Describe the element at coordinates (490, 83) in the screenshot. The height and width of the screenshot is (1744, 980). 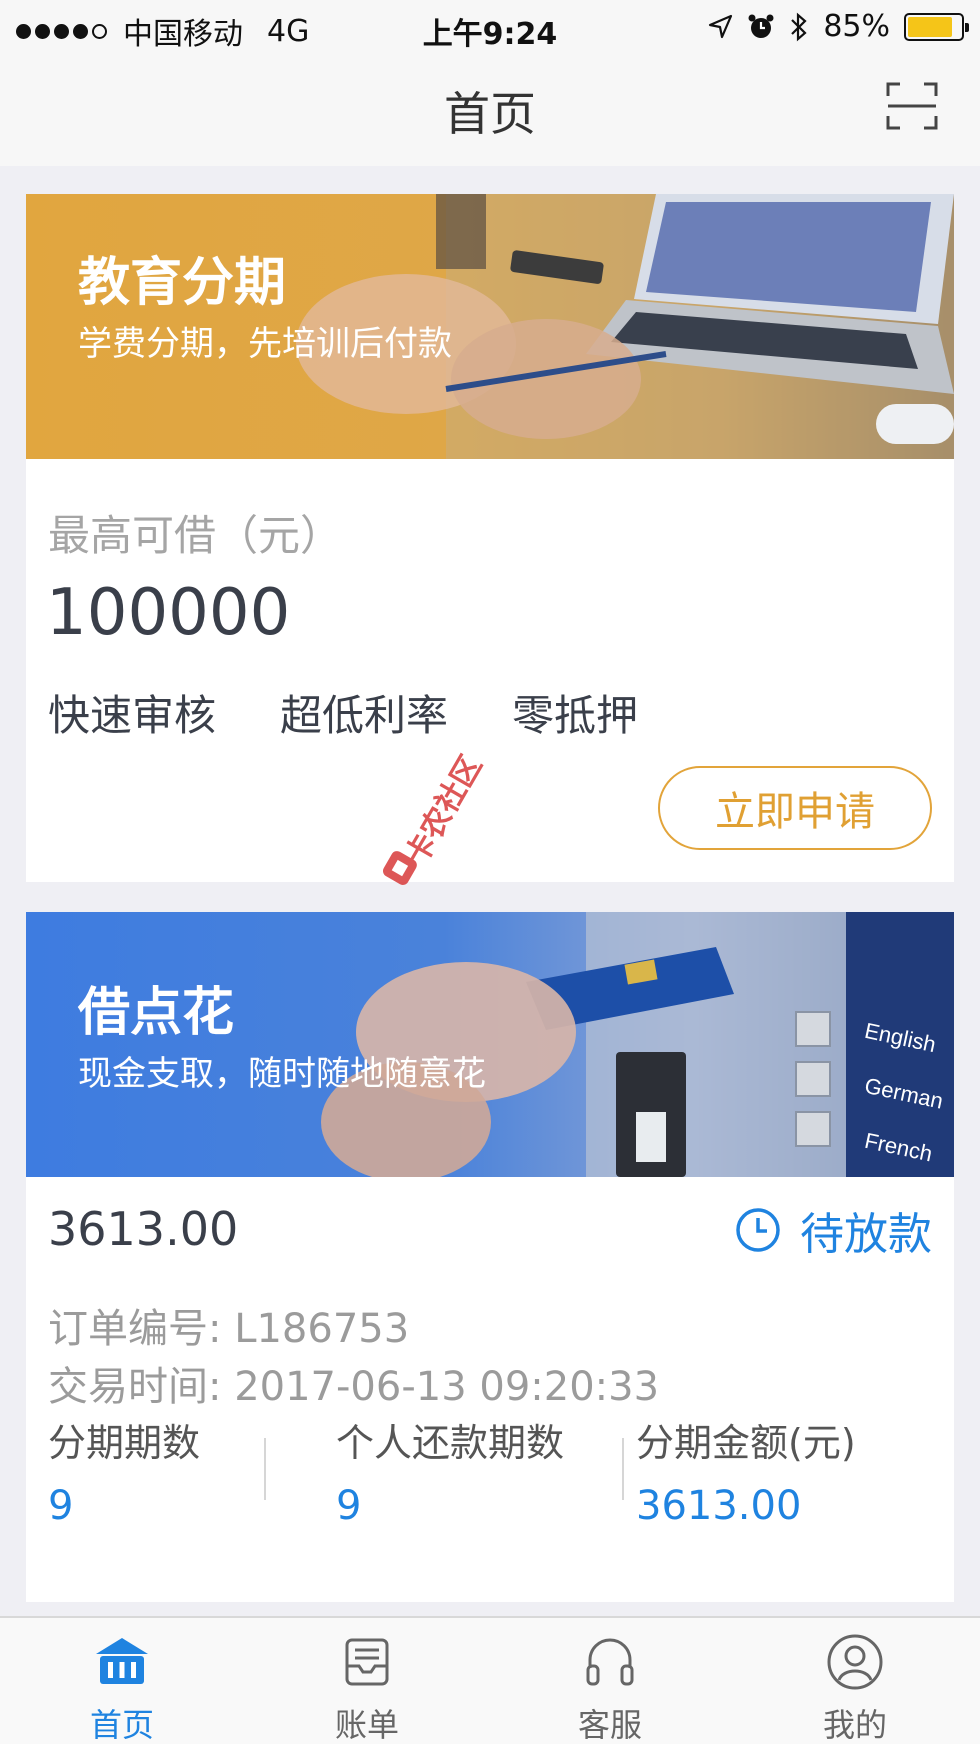
I see `top-bar: 中国移动 4G 上午9:24 85% 首页` at that location.